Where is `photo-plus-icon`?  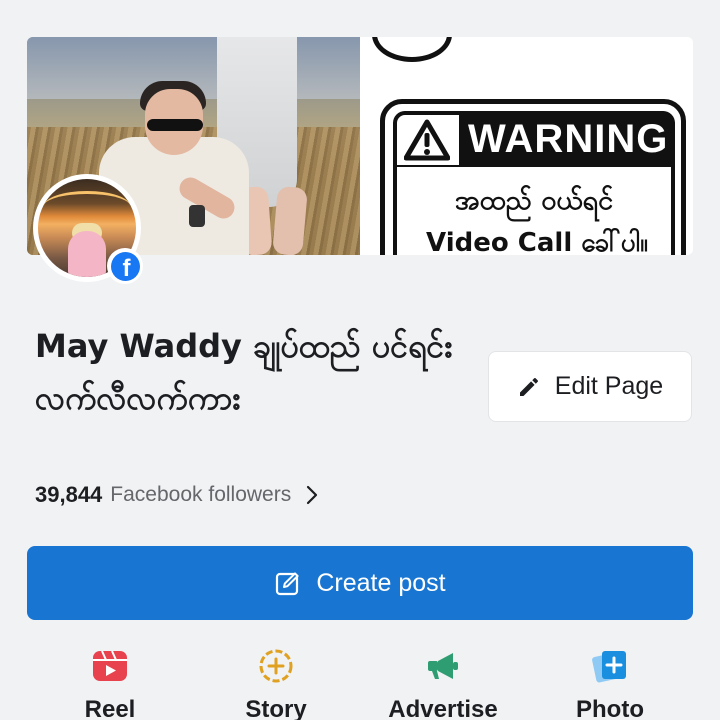
photo-plus-icon is located at coordinates (609, 667).